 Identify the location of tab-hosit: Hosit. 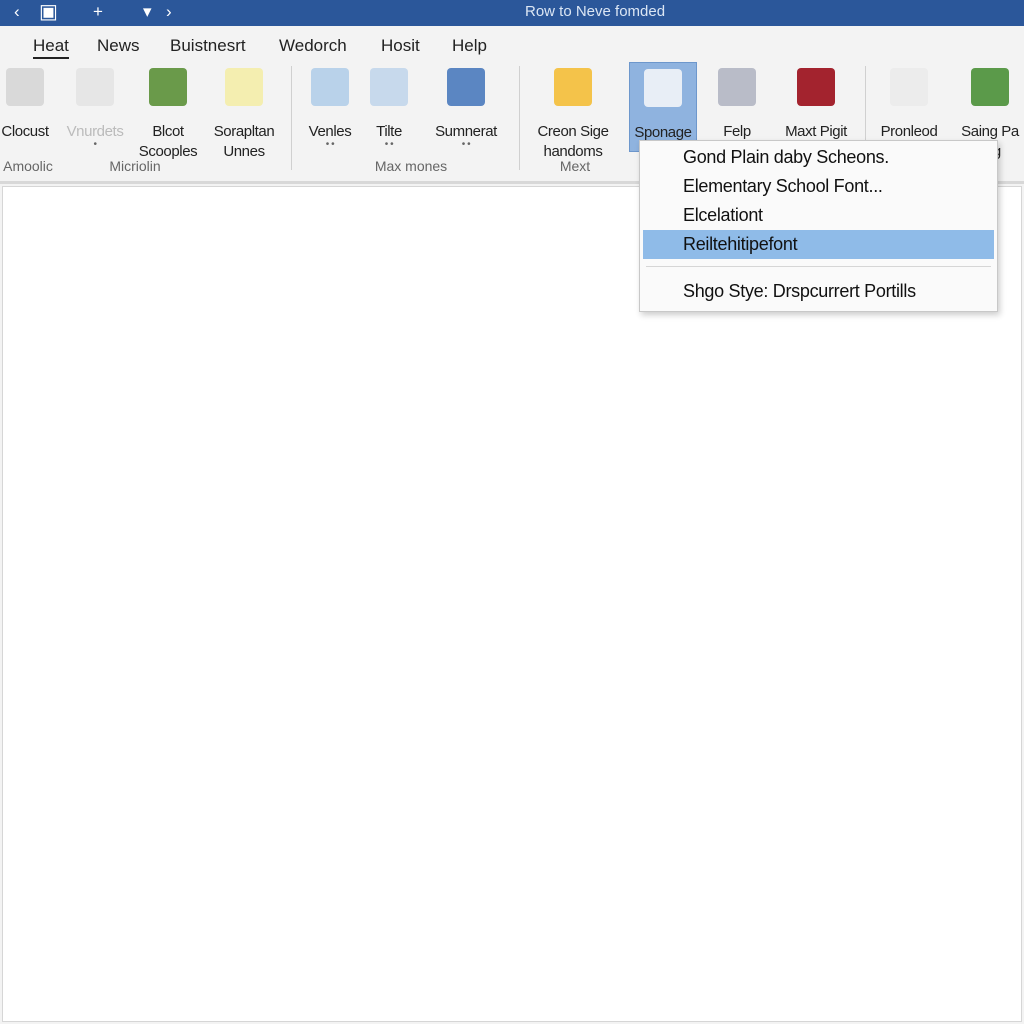
(400, 46).